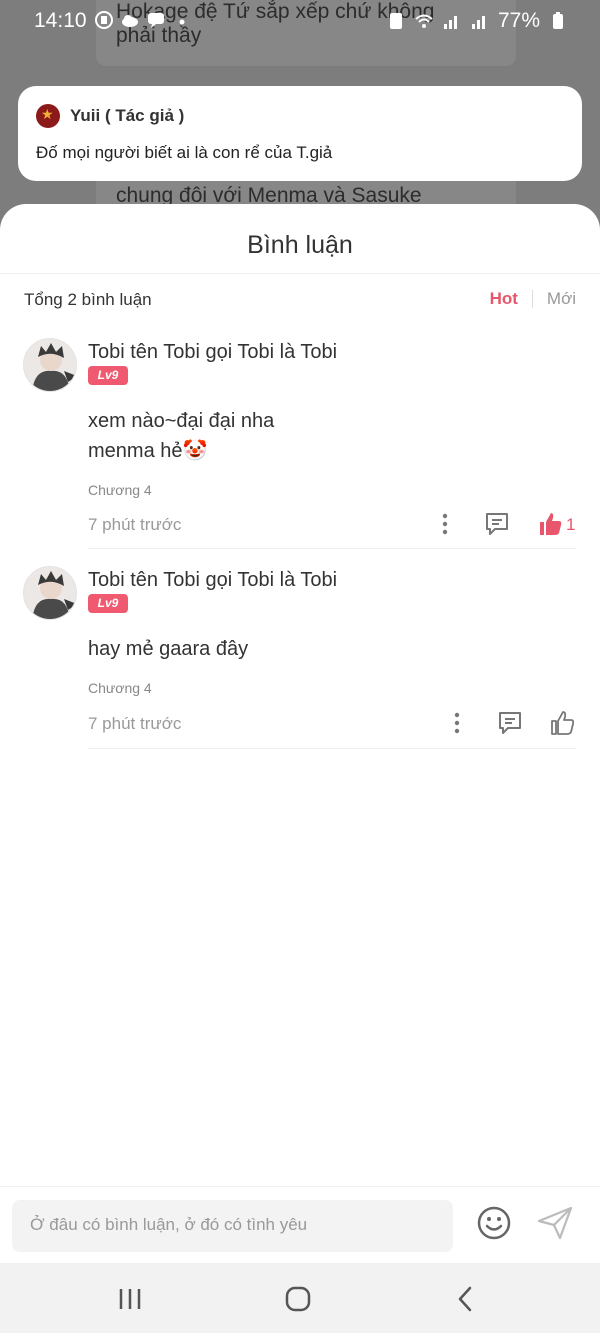 The width and height of the screenshot is (600, 1333). What do you see at coordinates (156, 20) in the screenshot?
I see `message-icon` at bounding box center [156, 20].